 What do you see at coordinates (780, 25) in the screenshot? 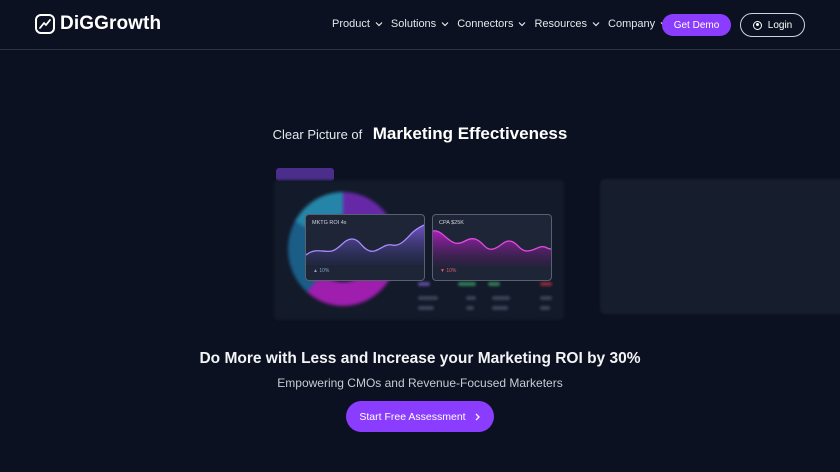
I see `login-label: Login` at bounding box center [780, 25].